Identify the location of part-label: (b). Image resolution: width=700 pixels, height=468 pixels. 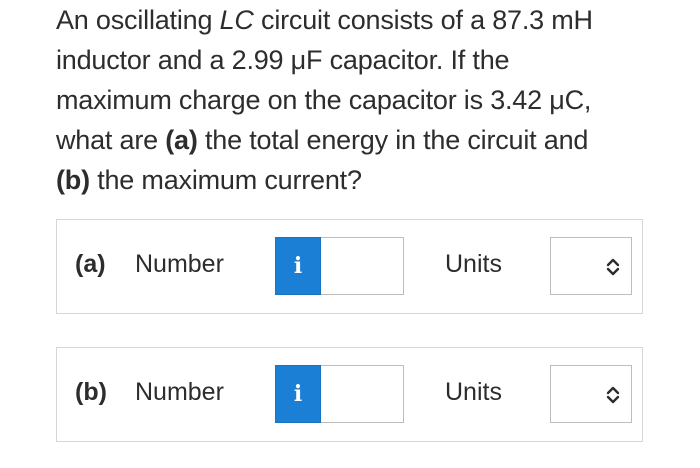
(91, 392).